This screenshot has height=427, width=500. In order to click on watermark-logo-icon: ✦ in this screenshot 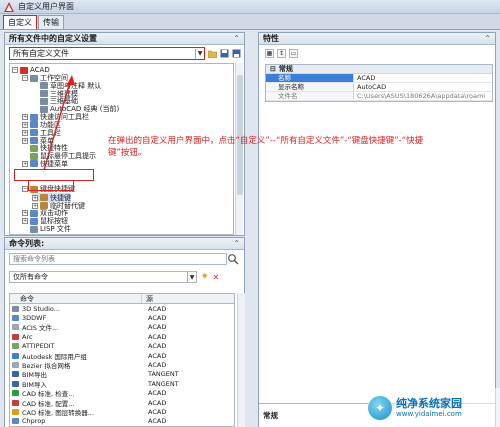, I will do `click(380, 407)`.